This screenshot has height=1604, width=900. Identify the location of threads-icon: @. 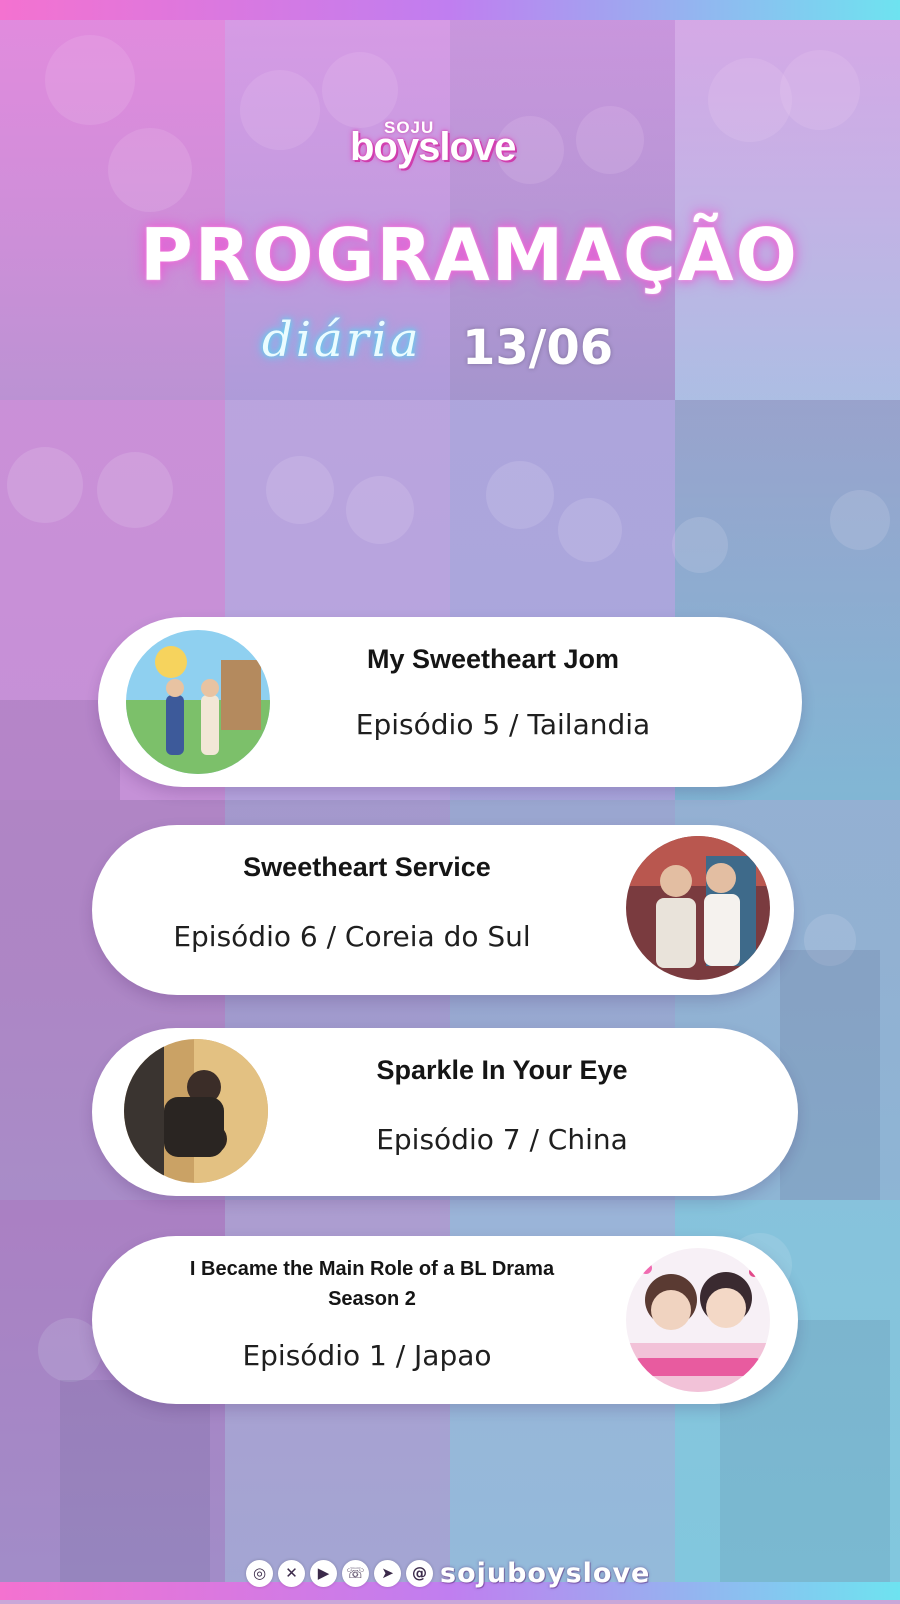
(419, 1573).